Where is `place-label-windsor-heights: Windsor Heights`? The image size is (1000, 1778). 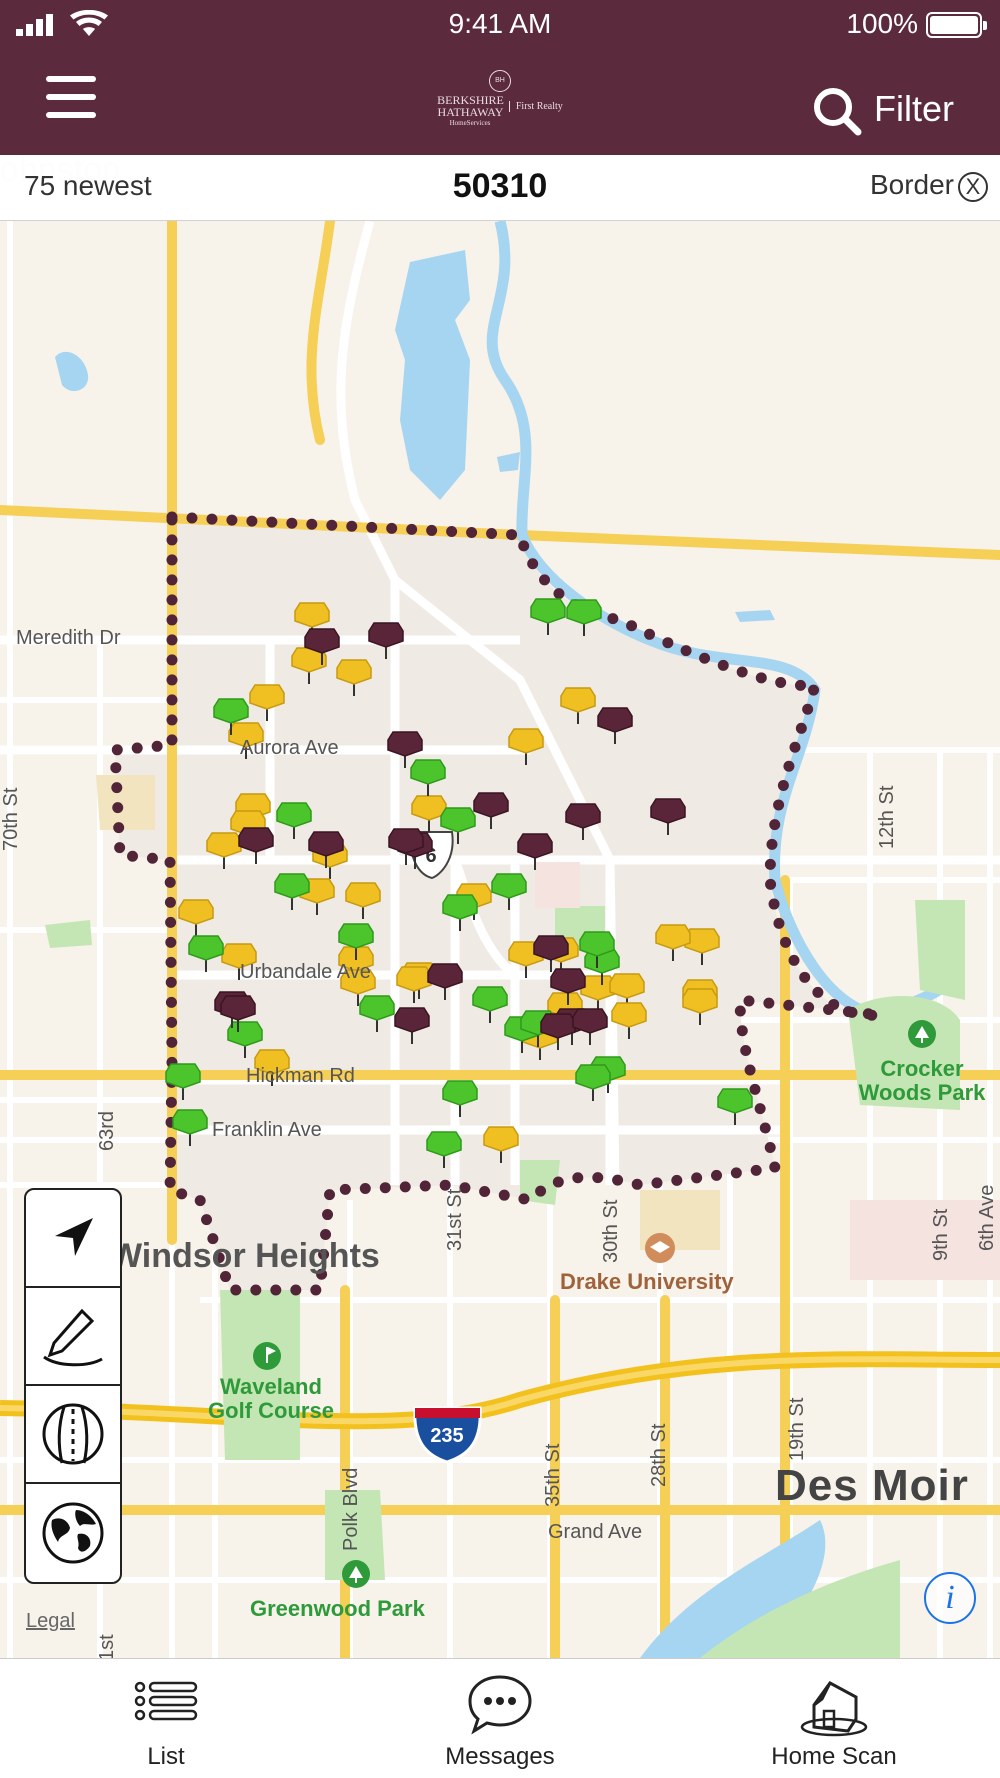
place-label-windsor-heights: Windsor Heights is located at coordinates (245, 1256).